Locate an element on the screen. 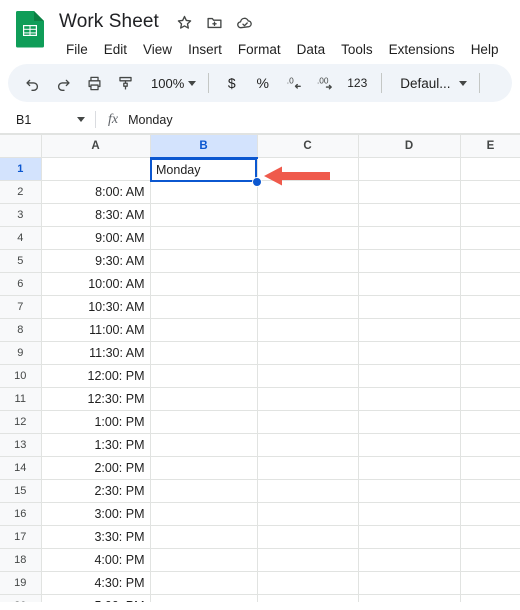  row-header: 15 is located at coordinates (21, 491).